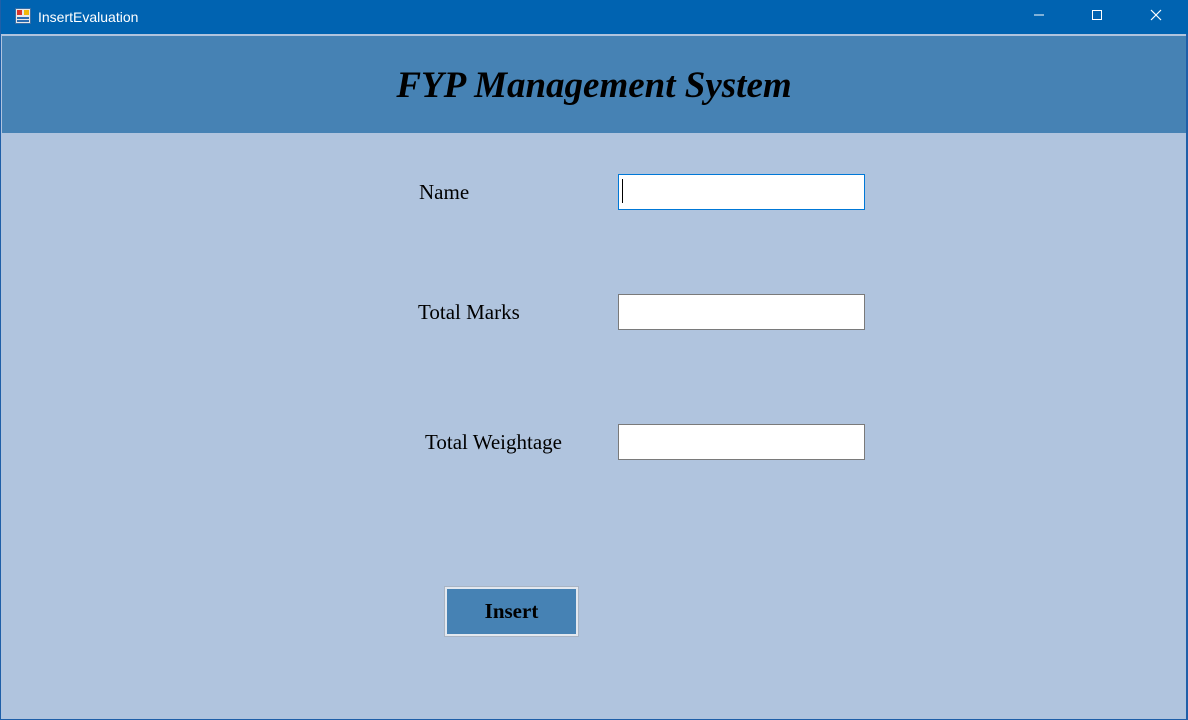  I want to click on total-weightage-label: Total Weightage, so click(493, 442).